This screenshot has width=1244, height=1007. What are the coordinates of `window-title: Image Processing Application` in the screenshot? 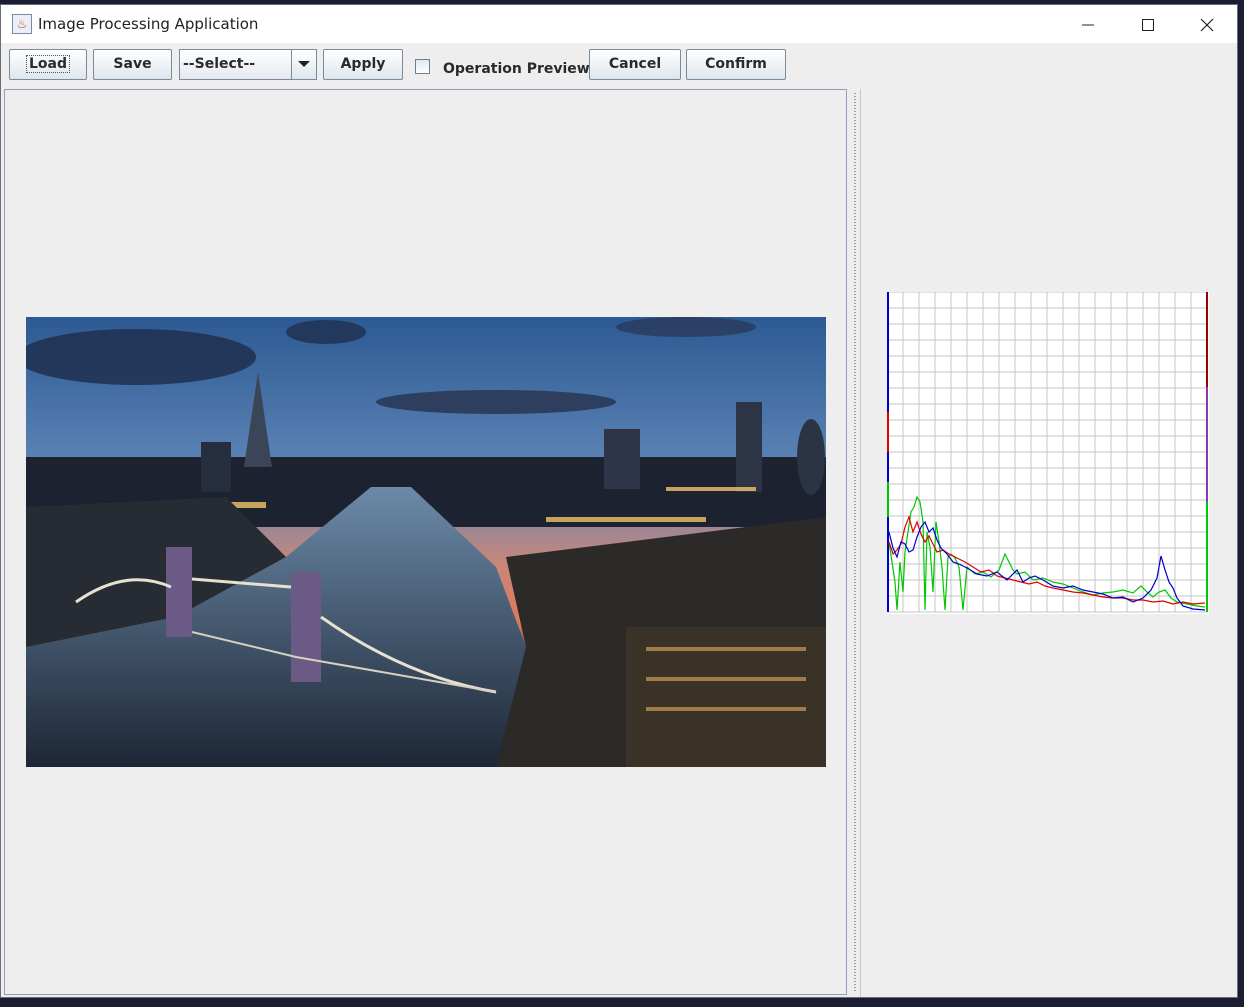 It's located at (148, 24).